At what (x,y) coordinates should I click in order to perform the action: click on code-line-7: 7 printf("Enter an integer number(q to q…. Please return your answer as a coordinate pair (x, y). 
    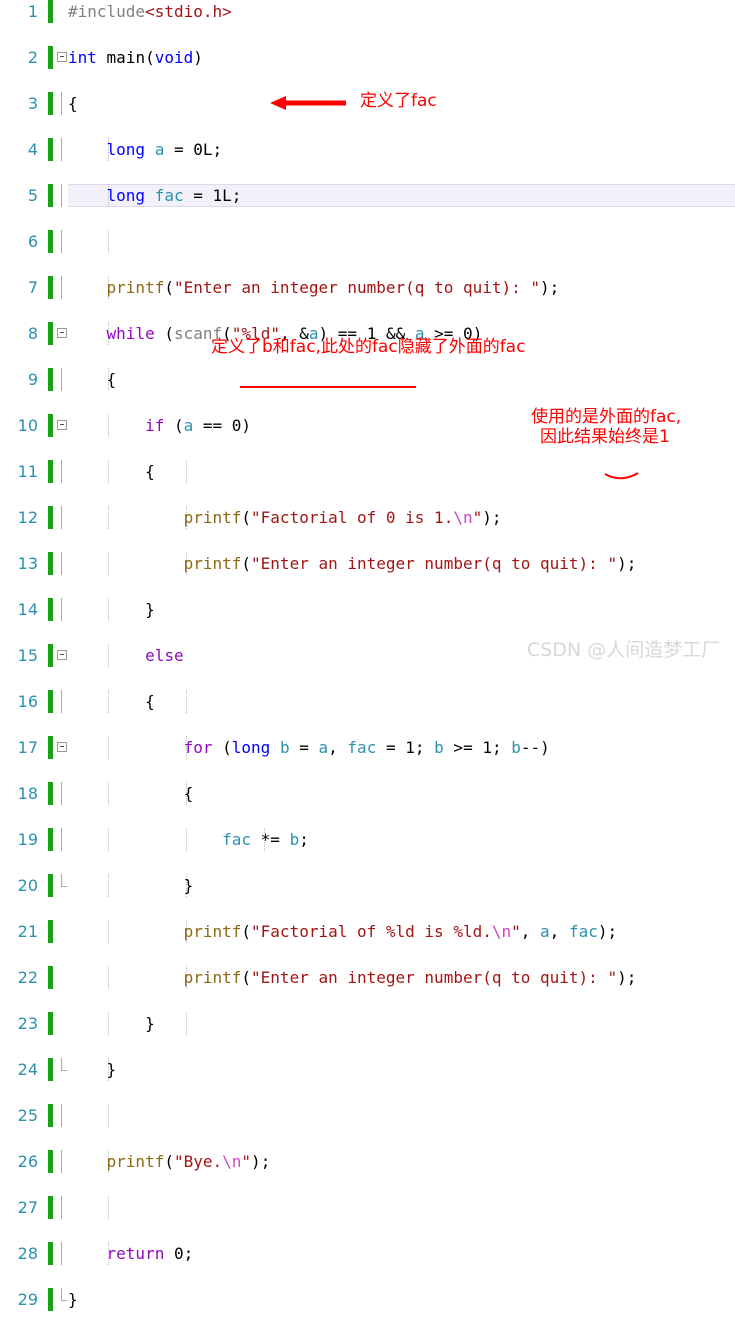
    Looking at the image, I should click on (367, 287).